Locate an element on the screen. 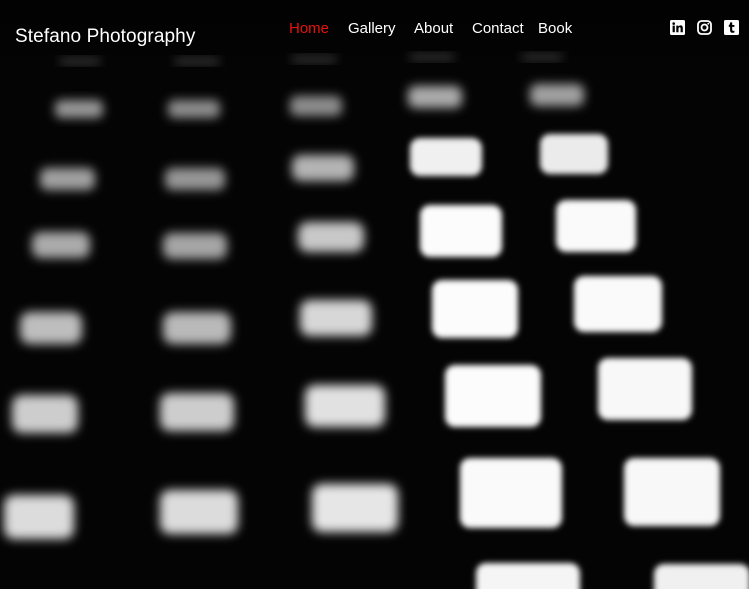 Image resolution: width=749 pixels, height=589 pixels. nav-contact: Contact is located at coordinates (498, 28).